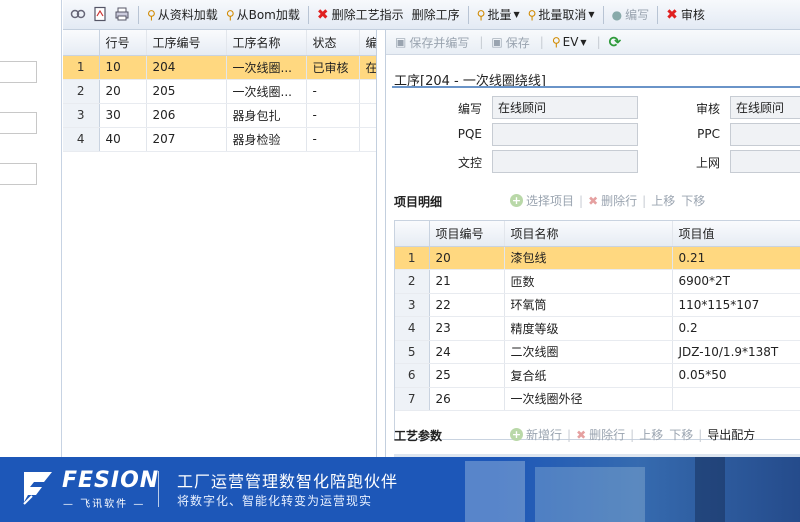  Describe the element at coordinates (186, 43) in the screenshot. I see `column-header: 工序编号` at that location.